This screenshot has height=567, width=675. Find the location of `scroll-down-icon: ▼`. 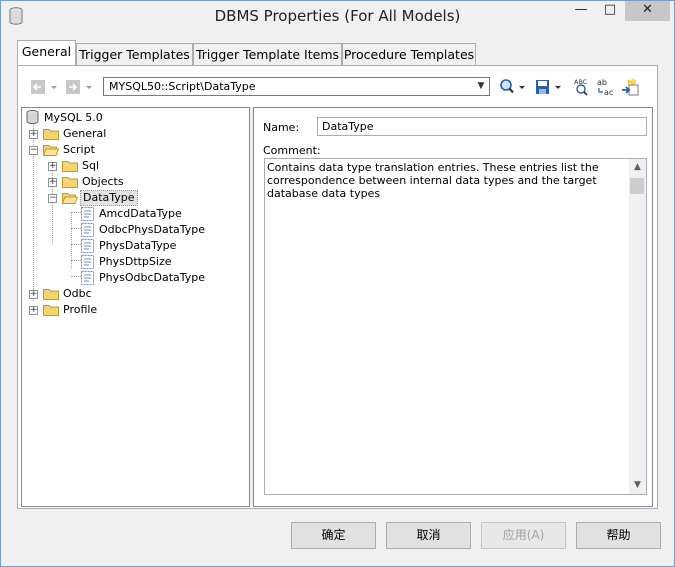

scroll-down-icon: ▼ is located at coordinates (637, 485).